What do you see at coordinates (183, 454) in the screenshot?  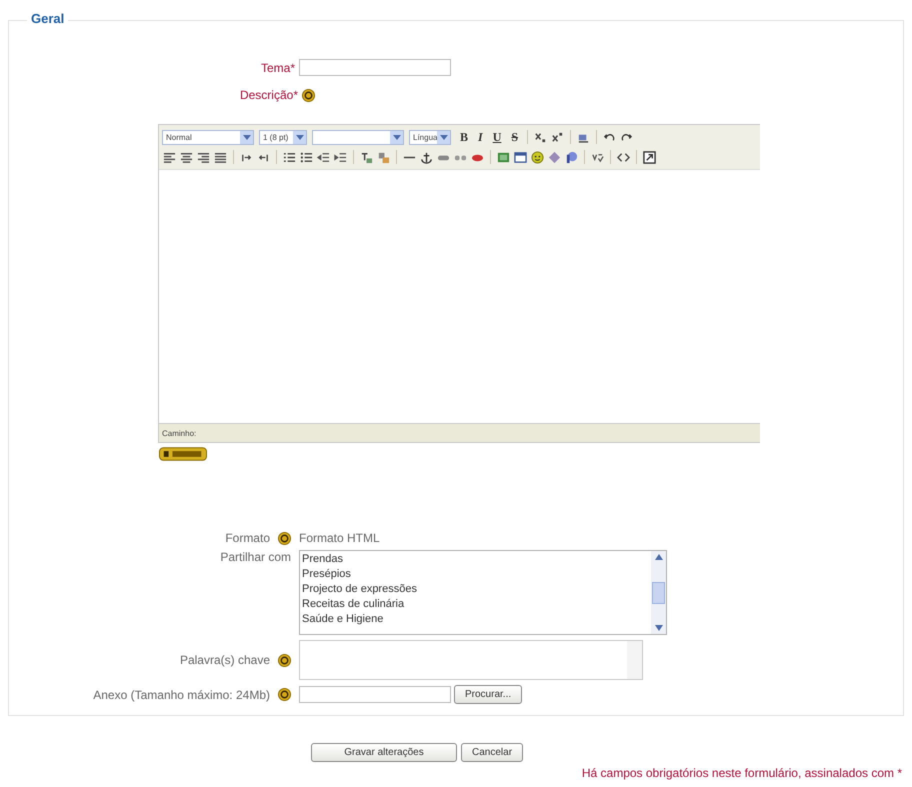 I see `help-badge-icon` at bounding box center [183, 454].